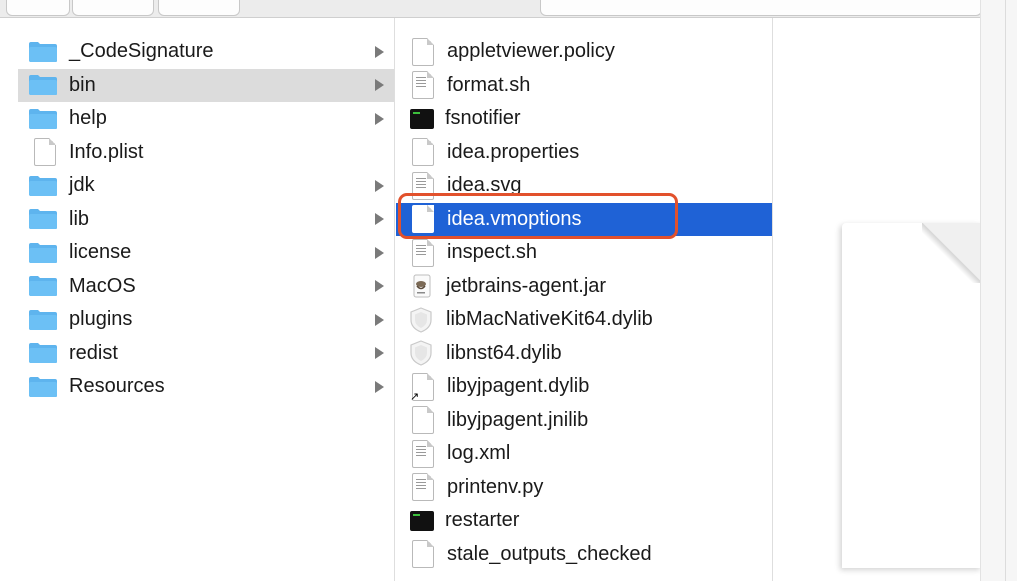 The image size is (1017, 581). Describe the element at coordinates (584, 253) in the screenshot. I see `file-row: inspect.sh` at that location.